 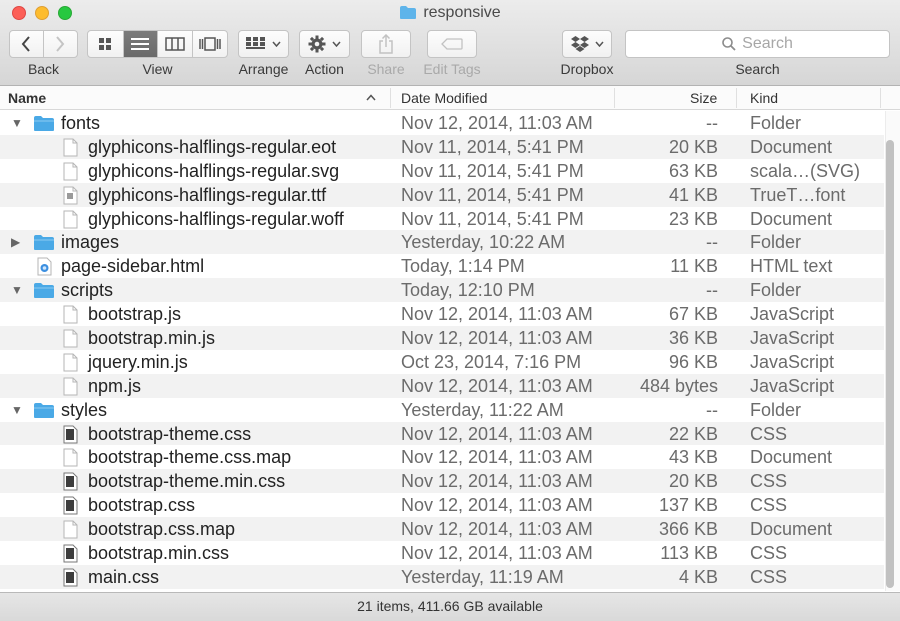 What do you see at coordinates (324, 44) in the screenshot?
I see `action-button` at bounding box center [324, 44].